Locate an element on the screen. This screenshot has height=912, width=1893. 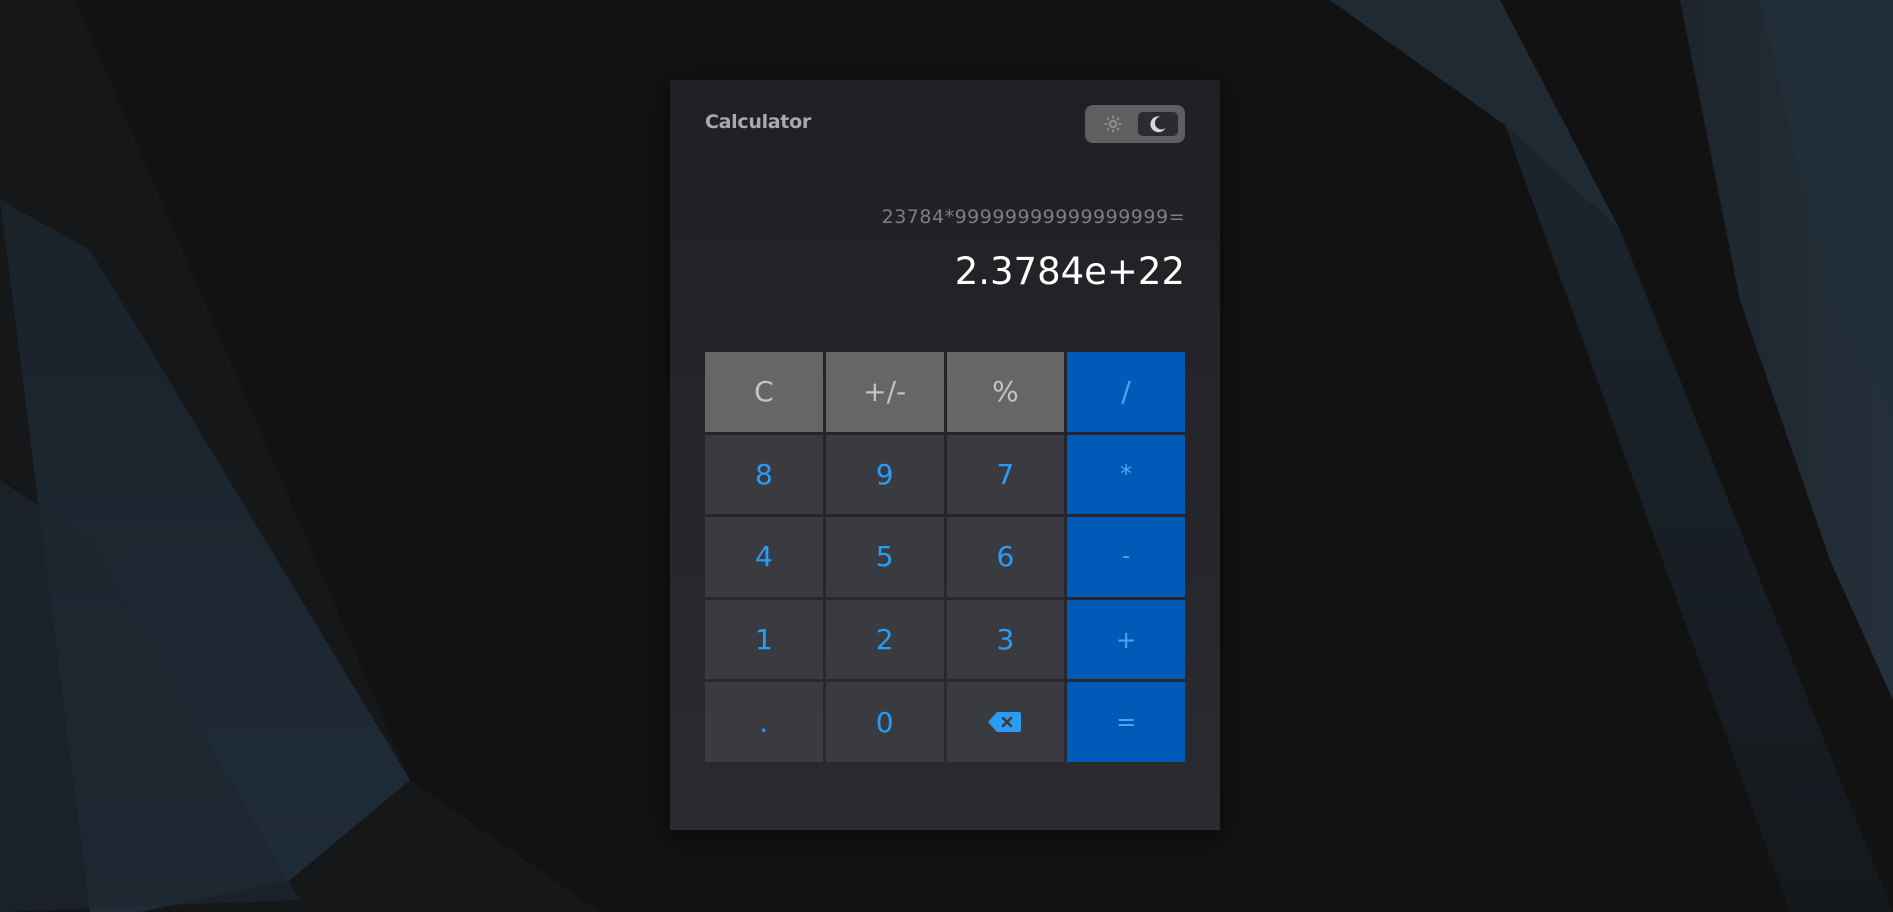
equals-button: = is located at coordinates (1126, 722).